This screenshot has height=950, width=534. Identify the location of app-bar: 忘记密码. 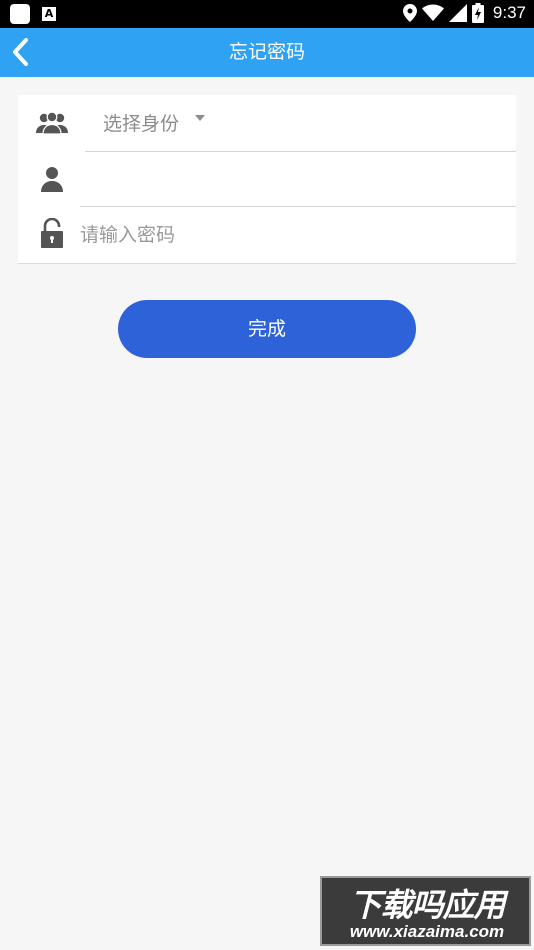
(267, 52).